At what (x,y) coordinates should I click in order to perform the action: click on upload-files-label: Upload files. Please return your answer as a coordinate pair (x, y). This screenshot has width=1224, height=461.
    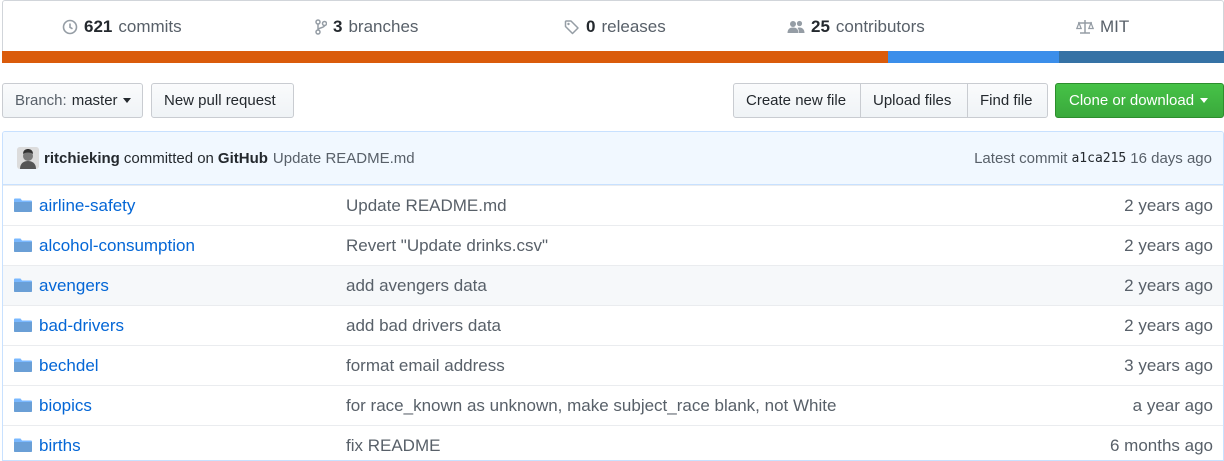
    Looking at the image, I should click on (912, 100).